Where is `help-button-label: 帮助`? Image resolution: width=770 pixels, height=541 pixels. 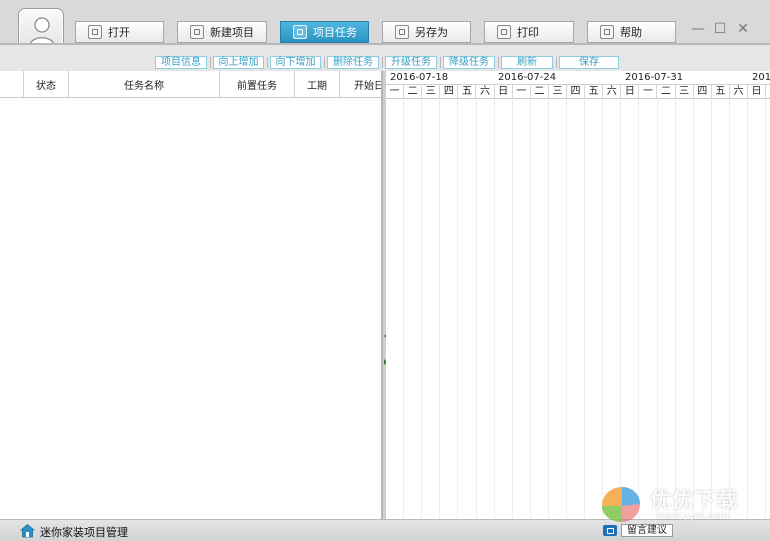
help-button-label: 帮助 is located at coordinates (631, 32).